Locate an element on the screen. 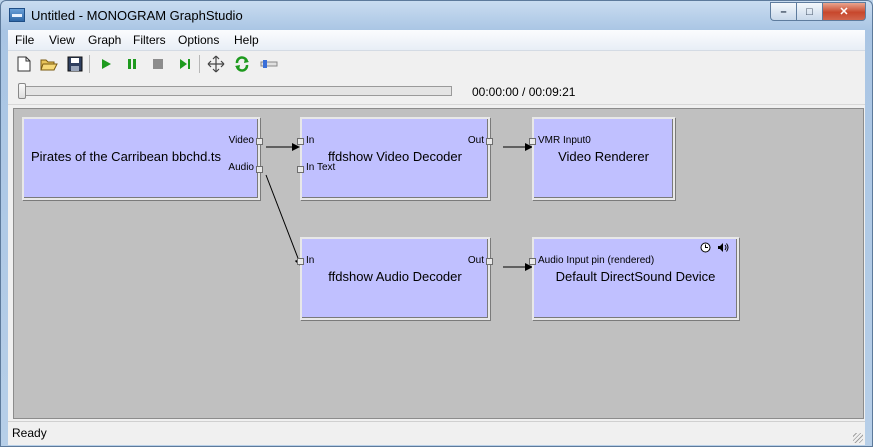  input-pin-in-text is located at coordinates (300, 169).